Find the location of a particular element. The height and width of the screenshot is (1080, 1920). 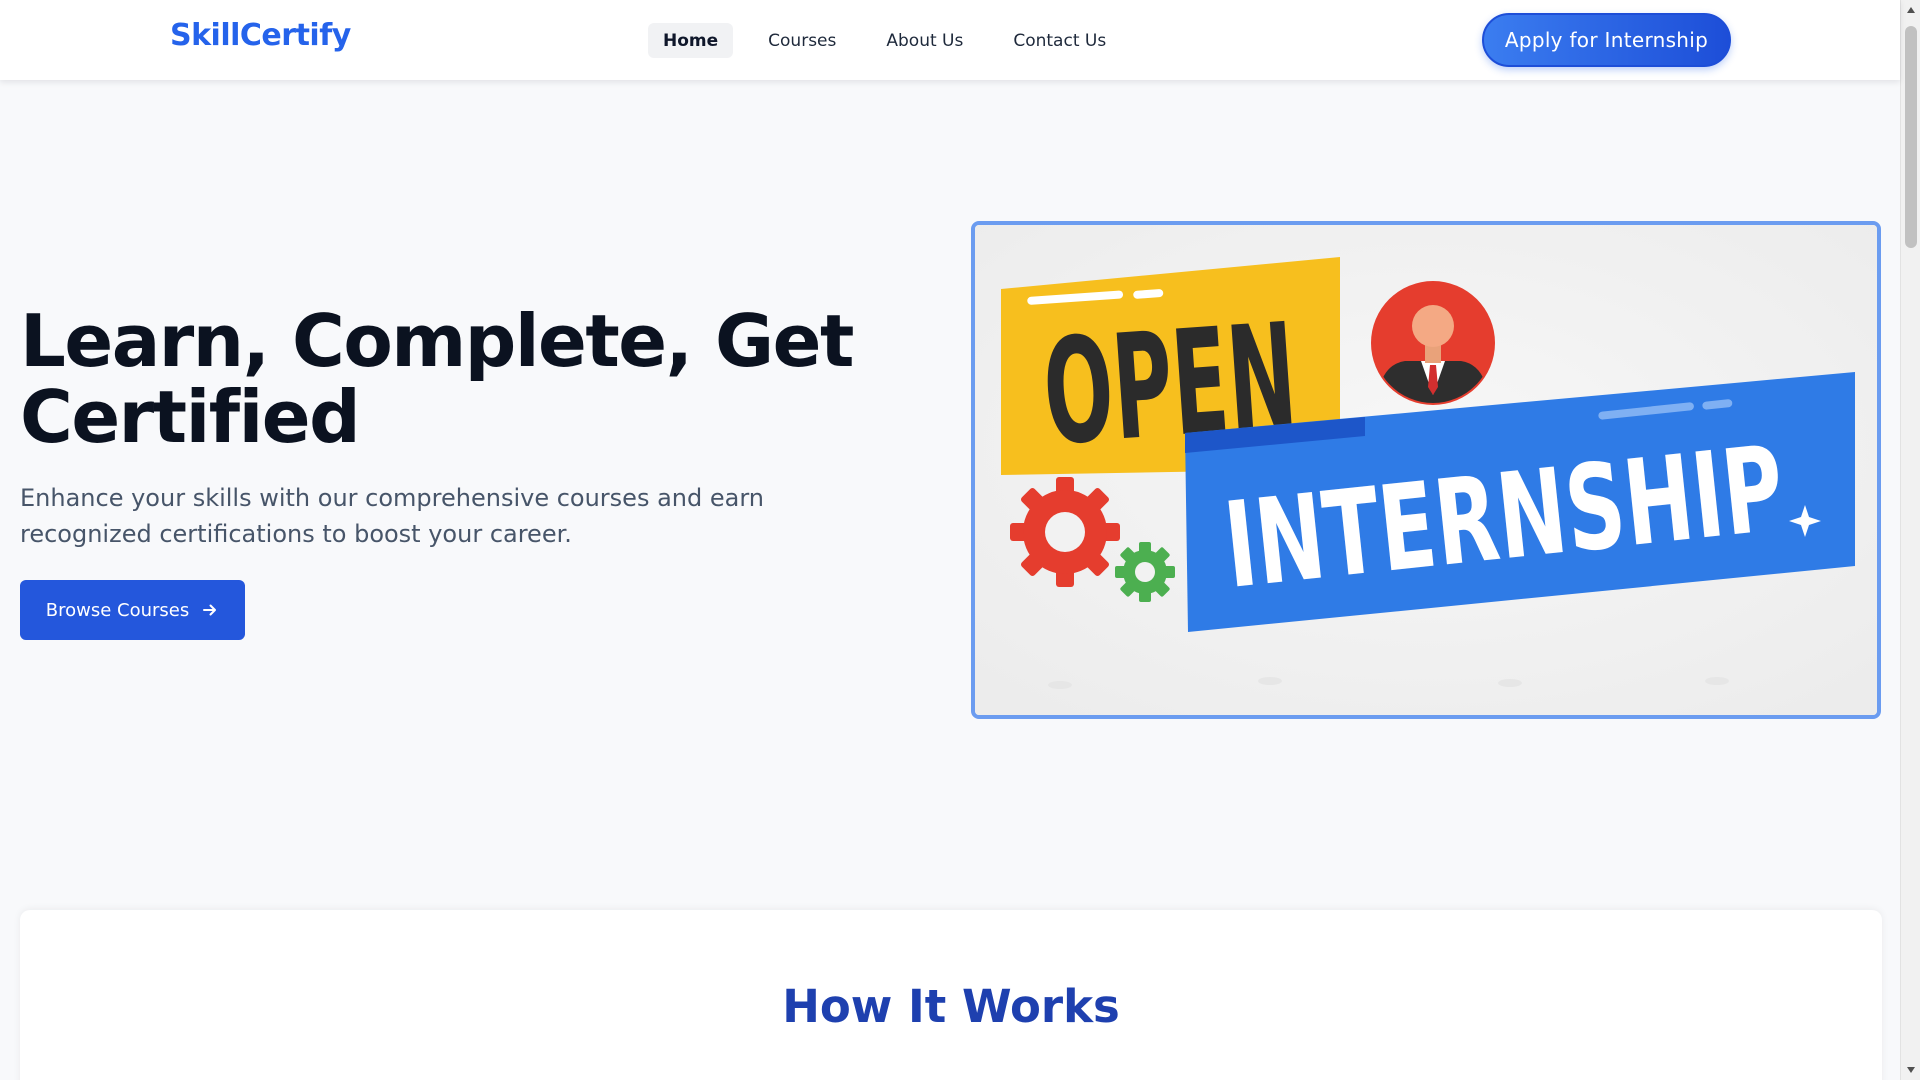

main-nav: Home Courses About Us Contact Us is located at coordinates (884, 40).